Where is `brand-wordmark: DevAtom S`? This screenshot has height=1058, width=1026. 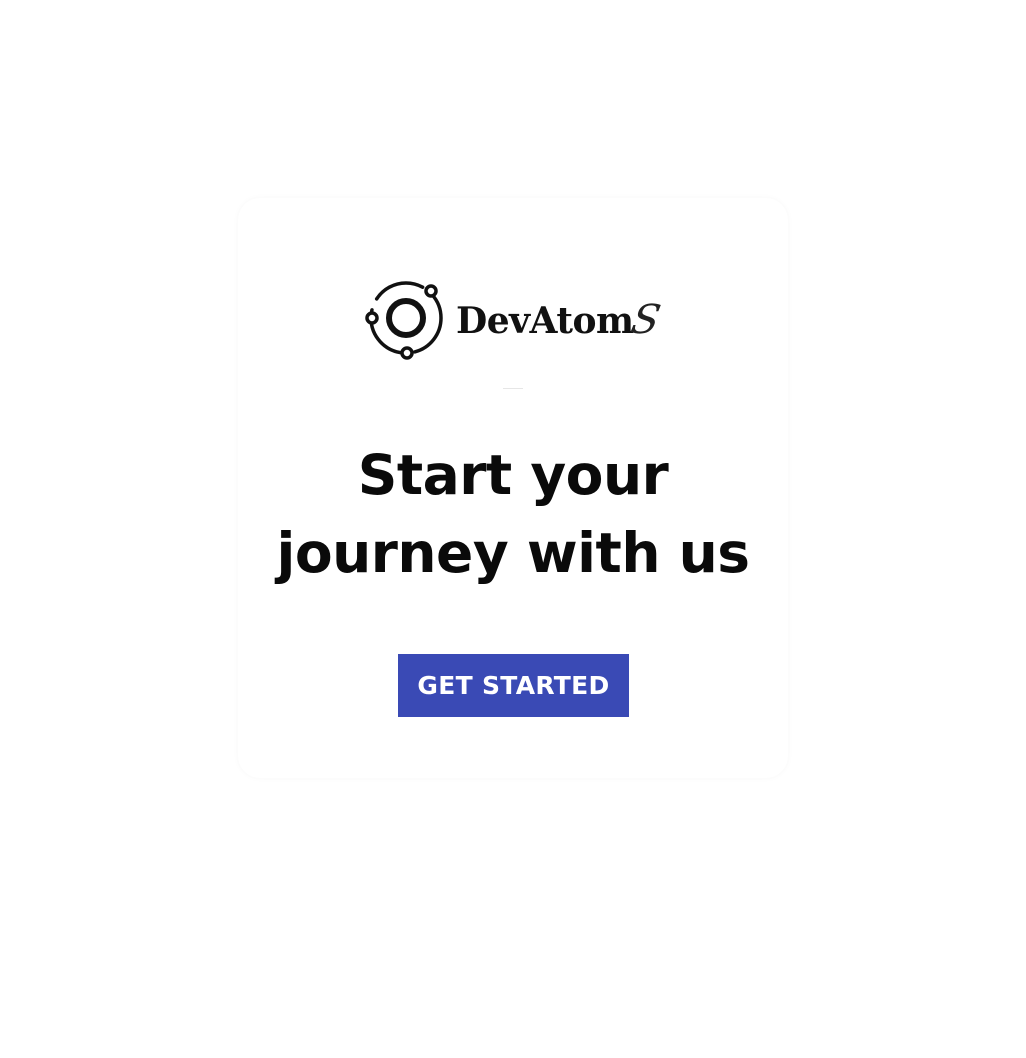 brand-wordmark: DevAtom S is located at coordinates (560, 320).